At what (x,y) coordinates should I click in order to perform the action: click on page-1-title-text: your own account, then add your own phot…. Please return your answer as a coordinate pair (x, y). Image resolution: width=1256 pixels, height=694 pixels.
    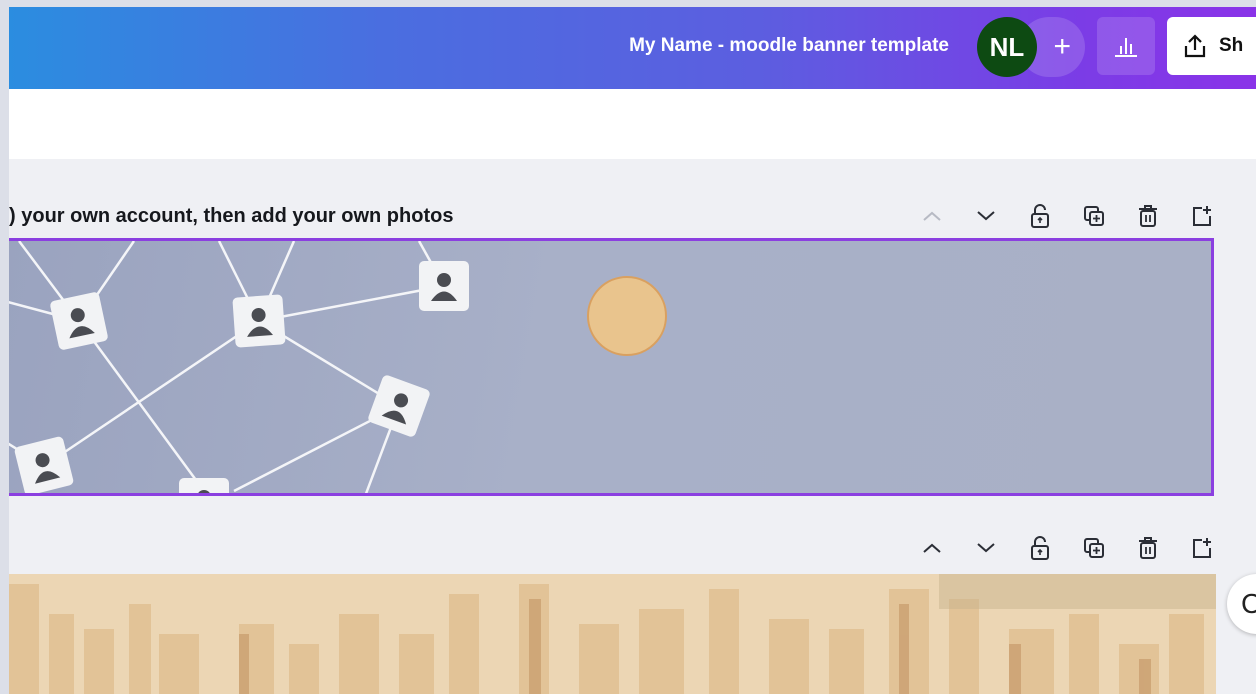
    Looking at the image, I should click on (237, 216).